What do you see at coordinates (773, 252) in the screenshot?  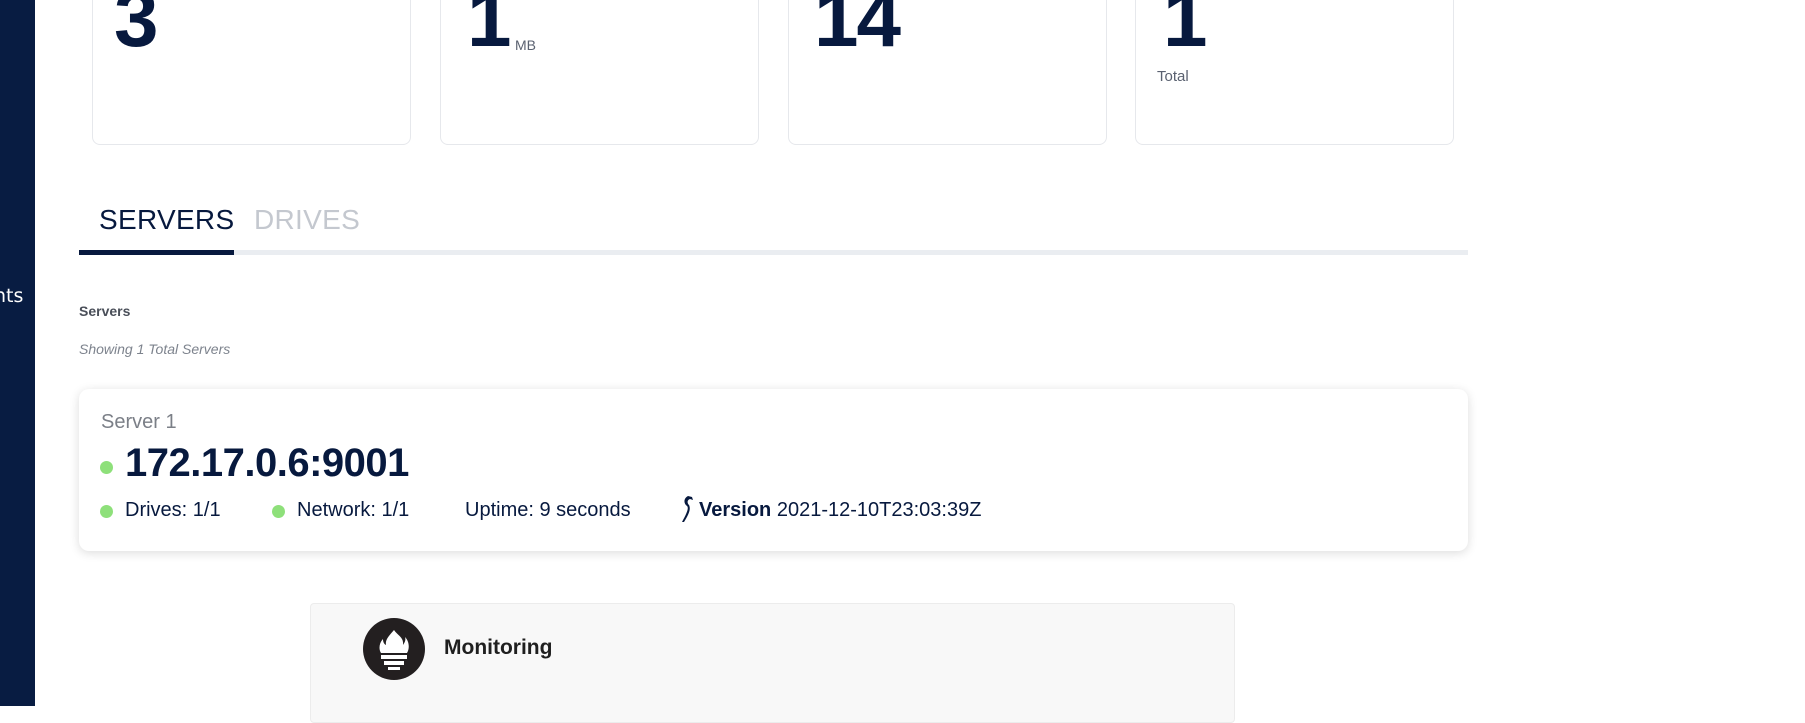 I see `tab-rail` at bounding box center [773, 252].